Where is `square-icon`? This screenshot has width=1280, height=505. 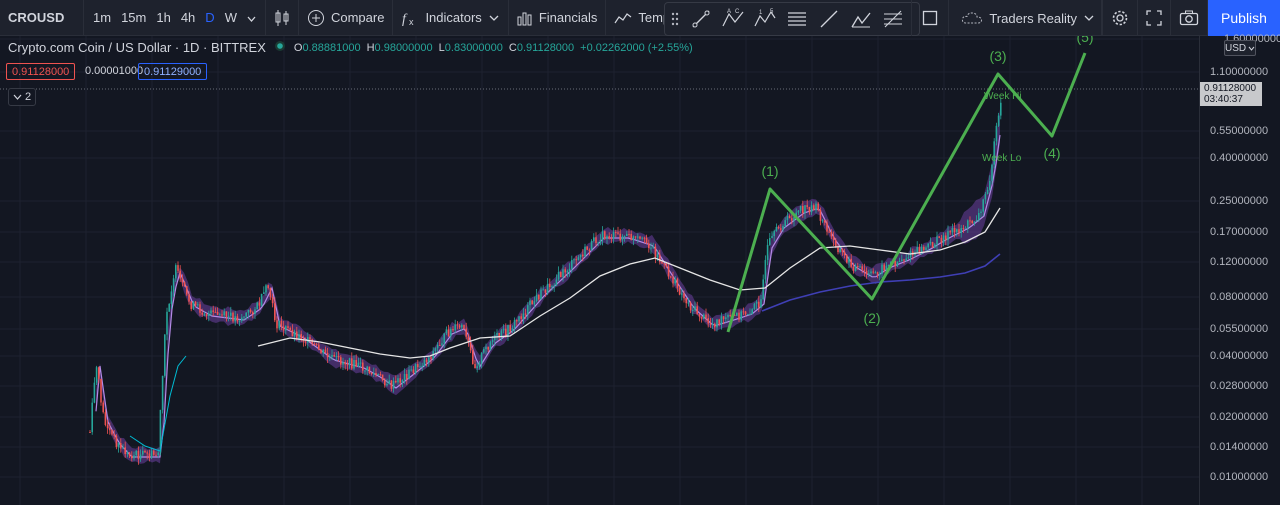
square-icon is located at coordinates (930, 18).